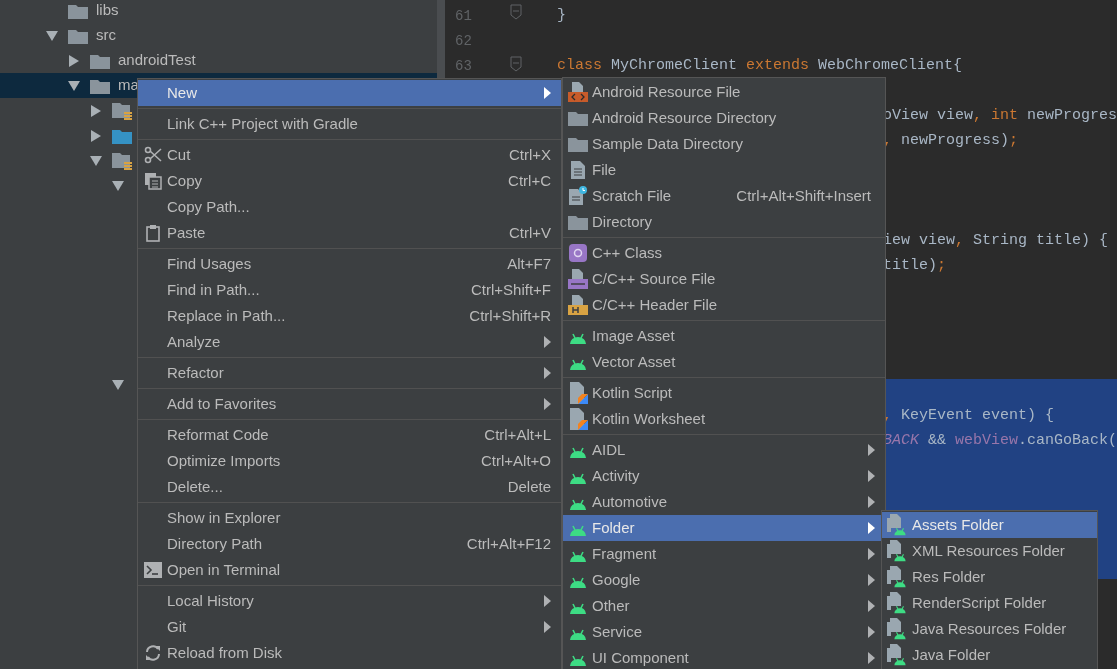 This screenshot has height=669, width=1117. What do you see at coordinates (989, 551) in the screenshot?
I see `menu-item: XML Resources Folder` at bounding box center [989, 551].